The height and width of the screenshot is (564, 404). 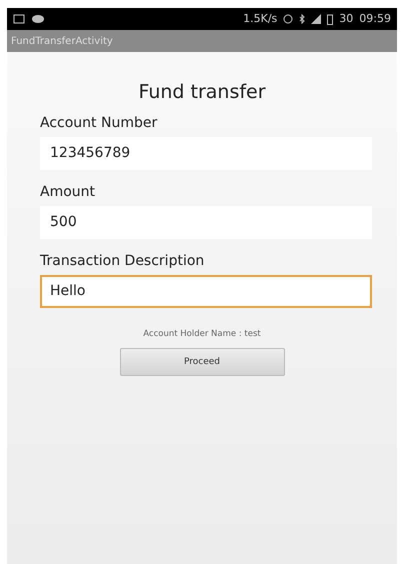 I want to click on activity-title: FundTransferActivity, so click(x=62, y=41).